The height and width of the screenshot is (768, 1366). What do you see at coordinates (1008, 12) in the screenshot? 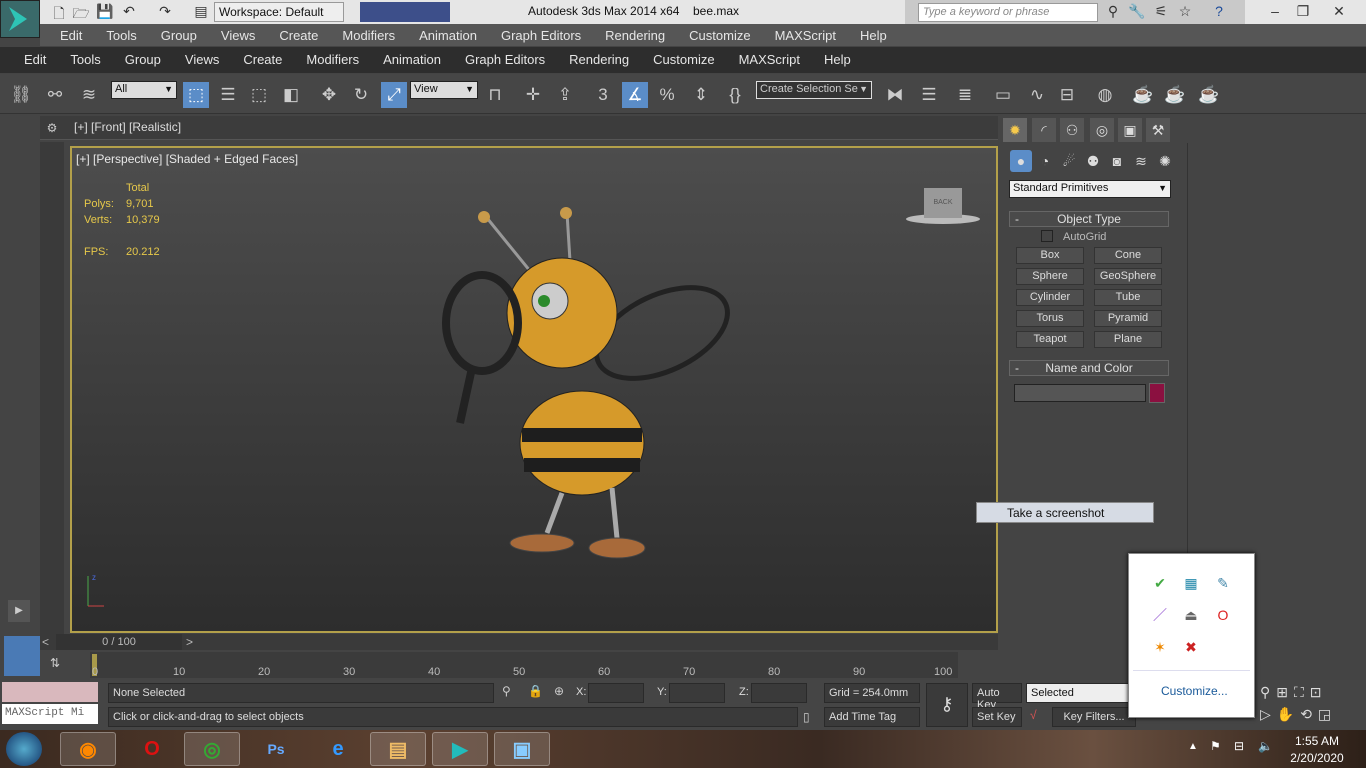
I see `search-input: Type a keyword or phrase` at bounding box center [1008, 12].